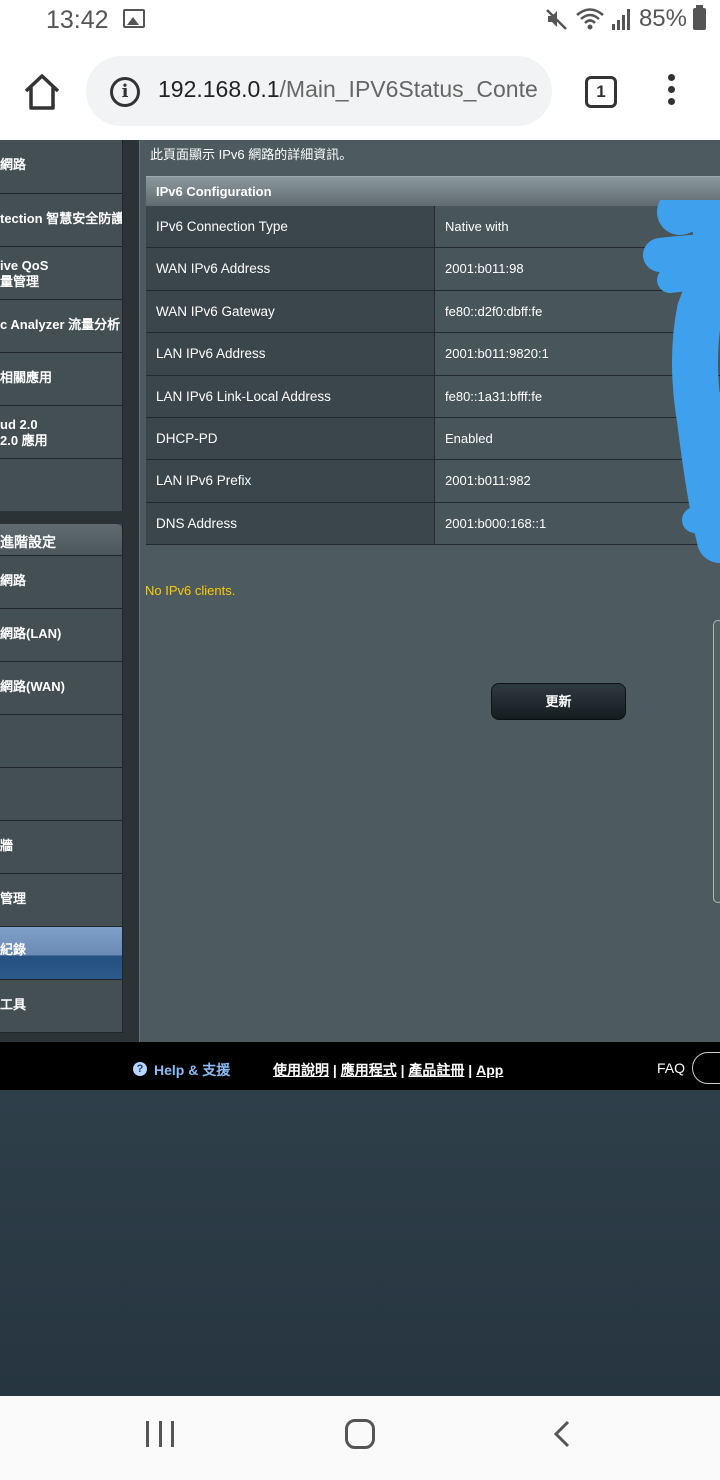 The image size is (720, 1480). I want to click on url-path: /Main_IPV6Status_Content, so click(408, 89).